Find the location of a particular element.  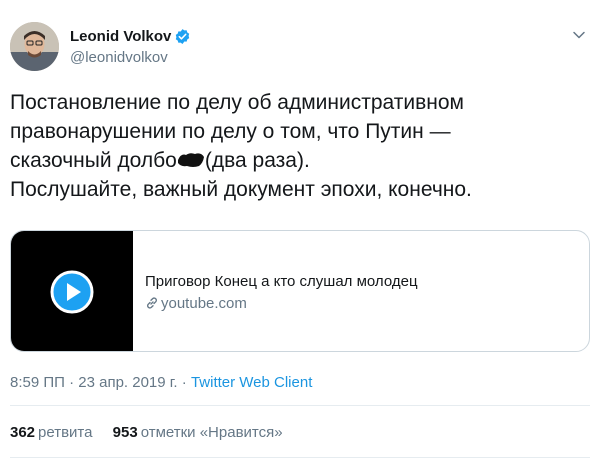

like-count: 953 is located at coordinates (125, 432).